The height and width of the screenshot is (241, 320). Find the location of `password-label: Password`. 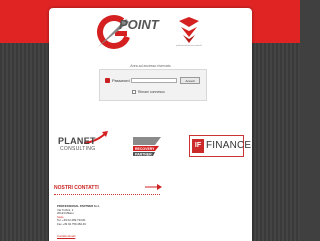

password-label: Password is located at coordinates (121, 80).